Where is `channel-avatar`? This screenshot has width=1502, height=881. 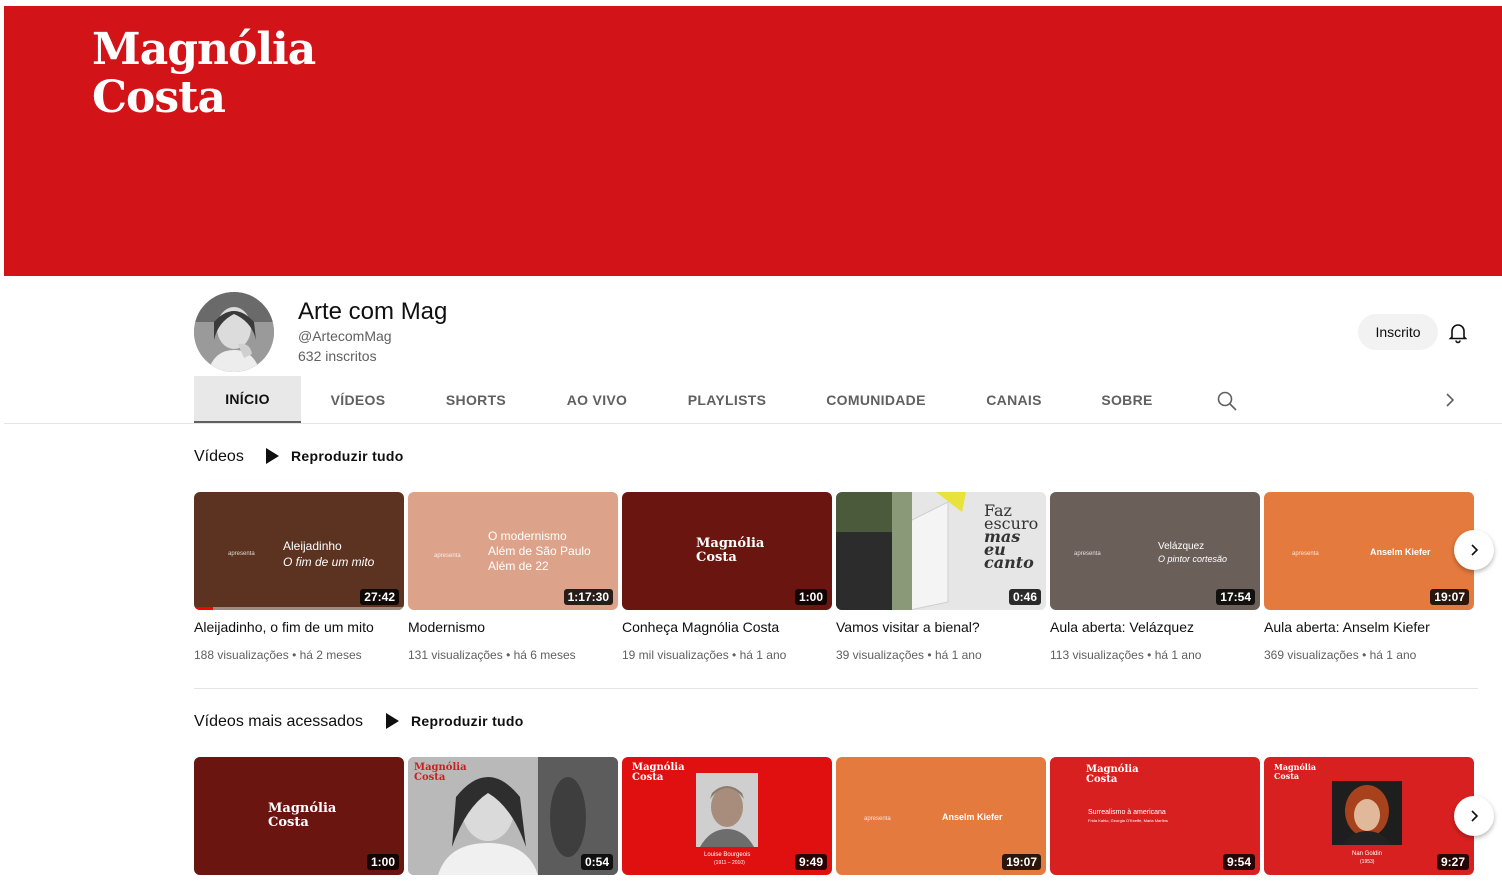
channel-avatar is located at coordinates (234, 332).